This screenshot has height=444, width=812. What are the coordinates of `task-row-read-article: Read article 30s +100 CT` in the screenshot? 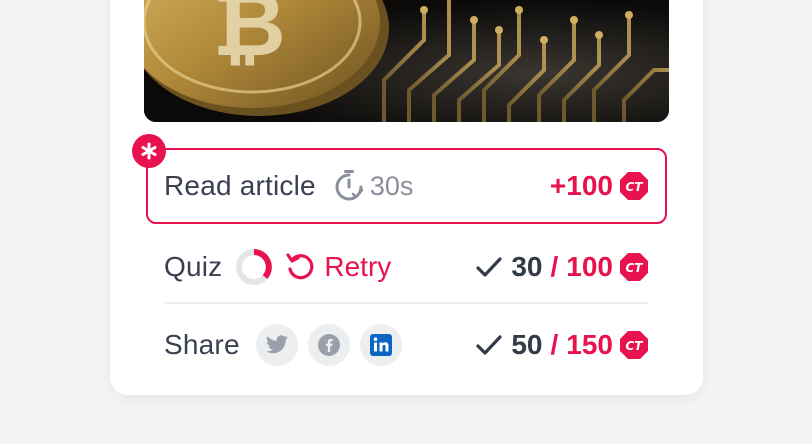 It's located at (406, 186).